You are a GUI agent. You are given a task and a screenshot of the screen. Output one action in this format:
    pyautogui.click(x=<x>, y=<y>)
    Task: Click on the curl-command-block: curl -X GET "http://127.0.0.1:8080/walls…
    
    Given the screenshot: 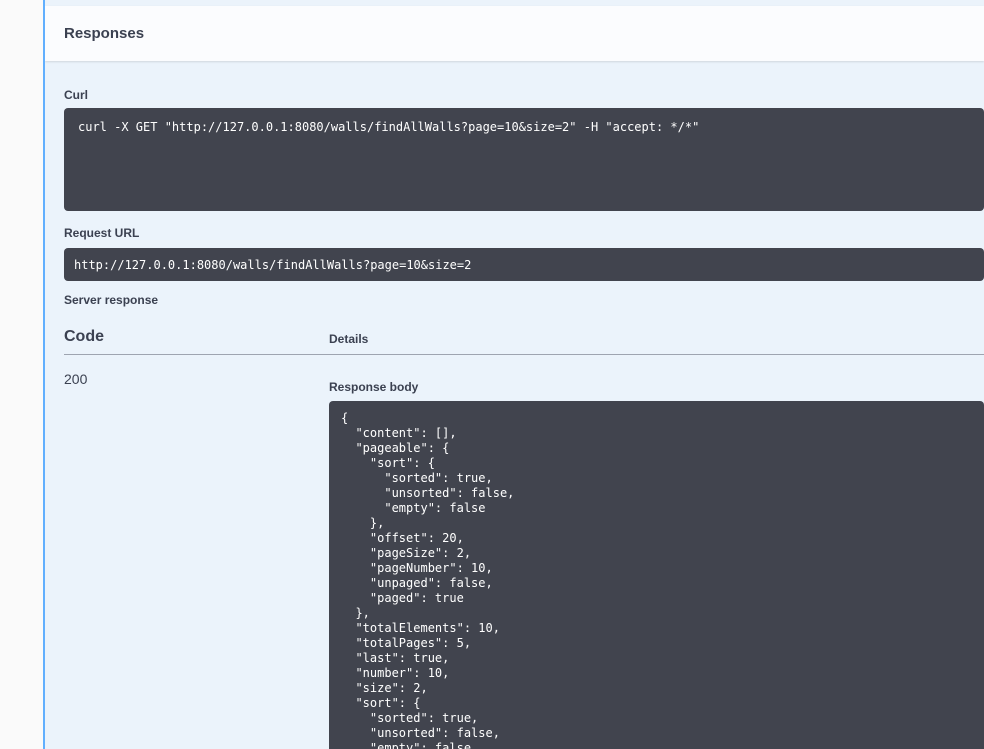 What is the action you would take?
    pyautogui.click(x=524, y=159)
    